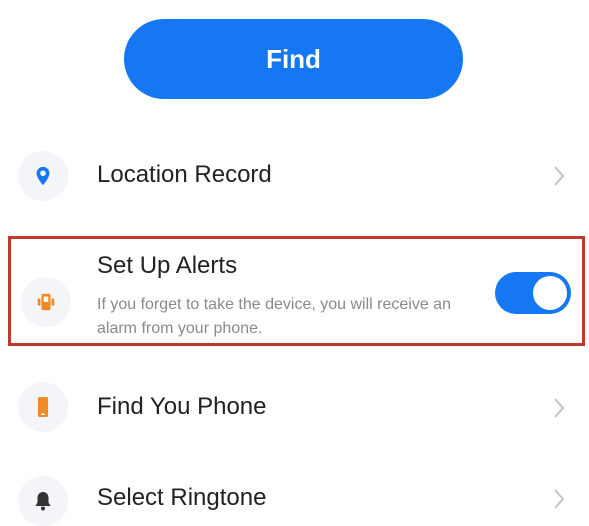  What do you see at coordinates (167, 265) in the screenshot?
I see `set-up-alerts-label: Set Up Alerts` at bounding box center [167, 265].